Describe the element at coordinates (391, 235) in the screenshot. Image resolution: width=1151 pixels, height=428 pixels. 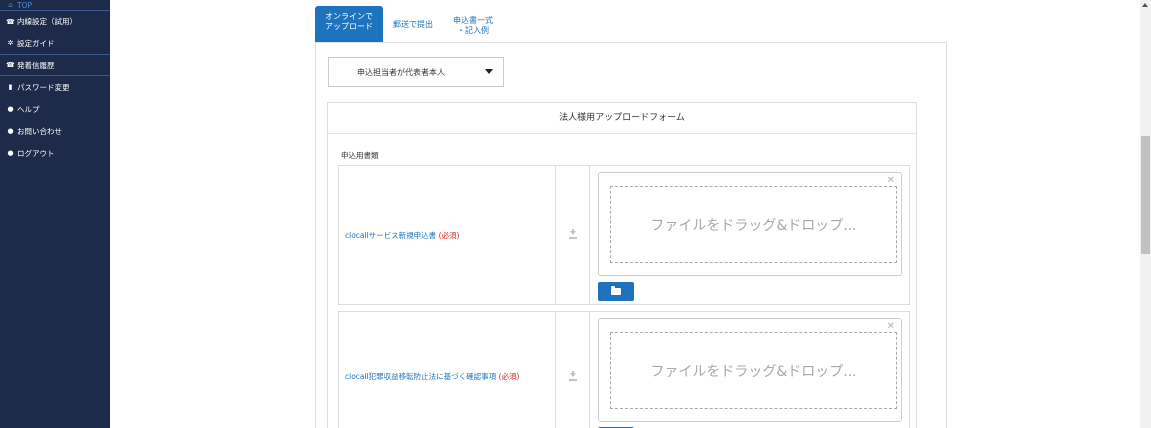
I see `document-name: clocallサービス新規申込書` at that location.